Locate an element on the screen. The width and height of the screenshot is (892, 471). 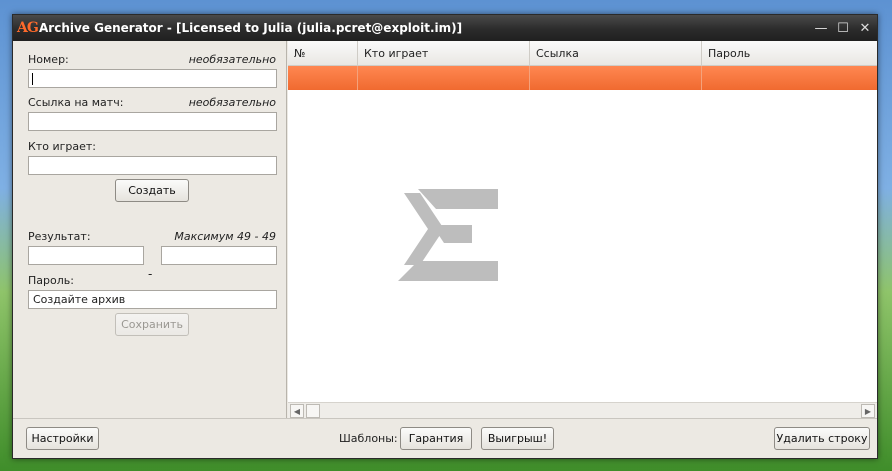
column-header-link: Ссылка is located at coordinates (616, 53).